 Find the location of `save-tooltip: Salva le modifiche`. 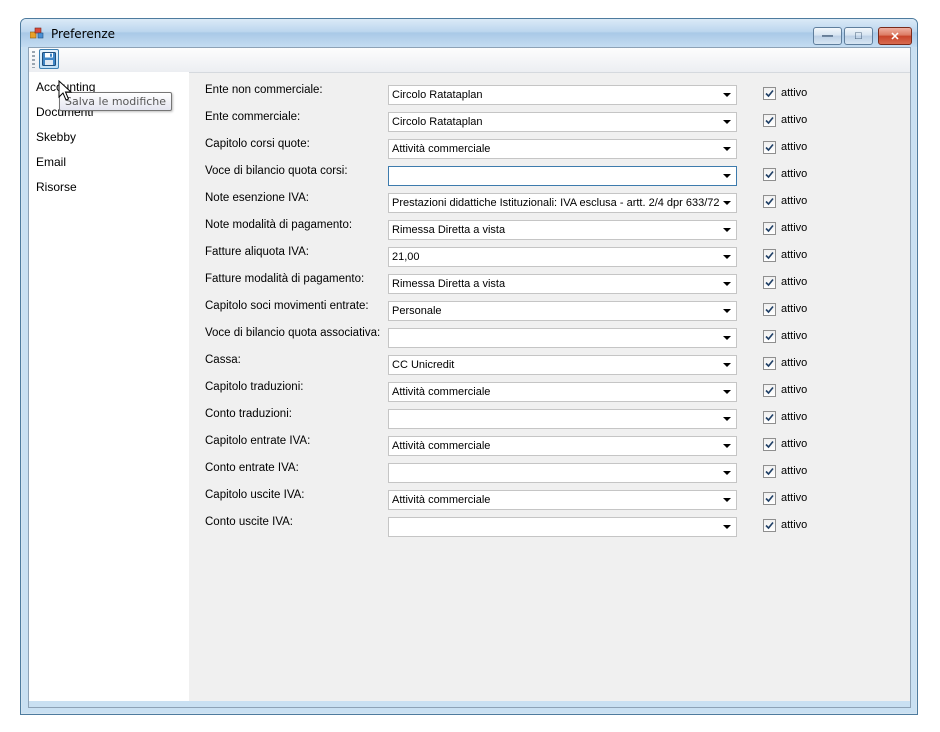

save-tooltip: Salva le modifiche is located at coordinates (116, 101).